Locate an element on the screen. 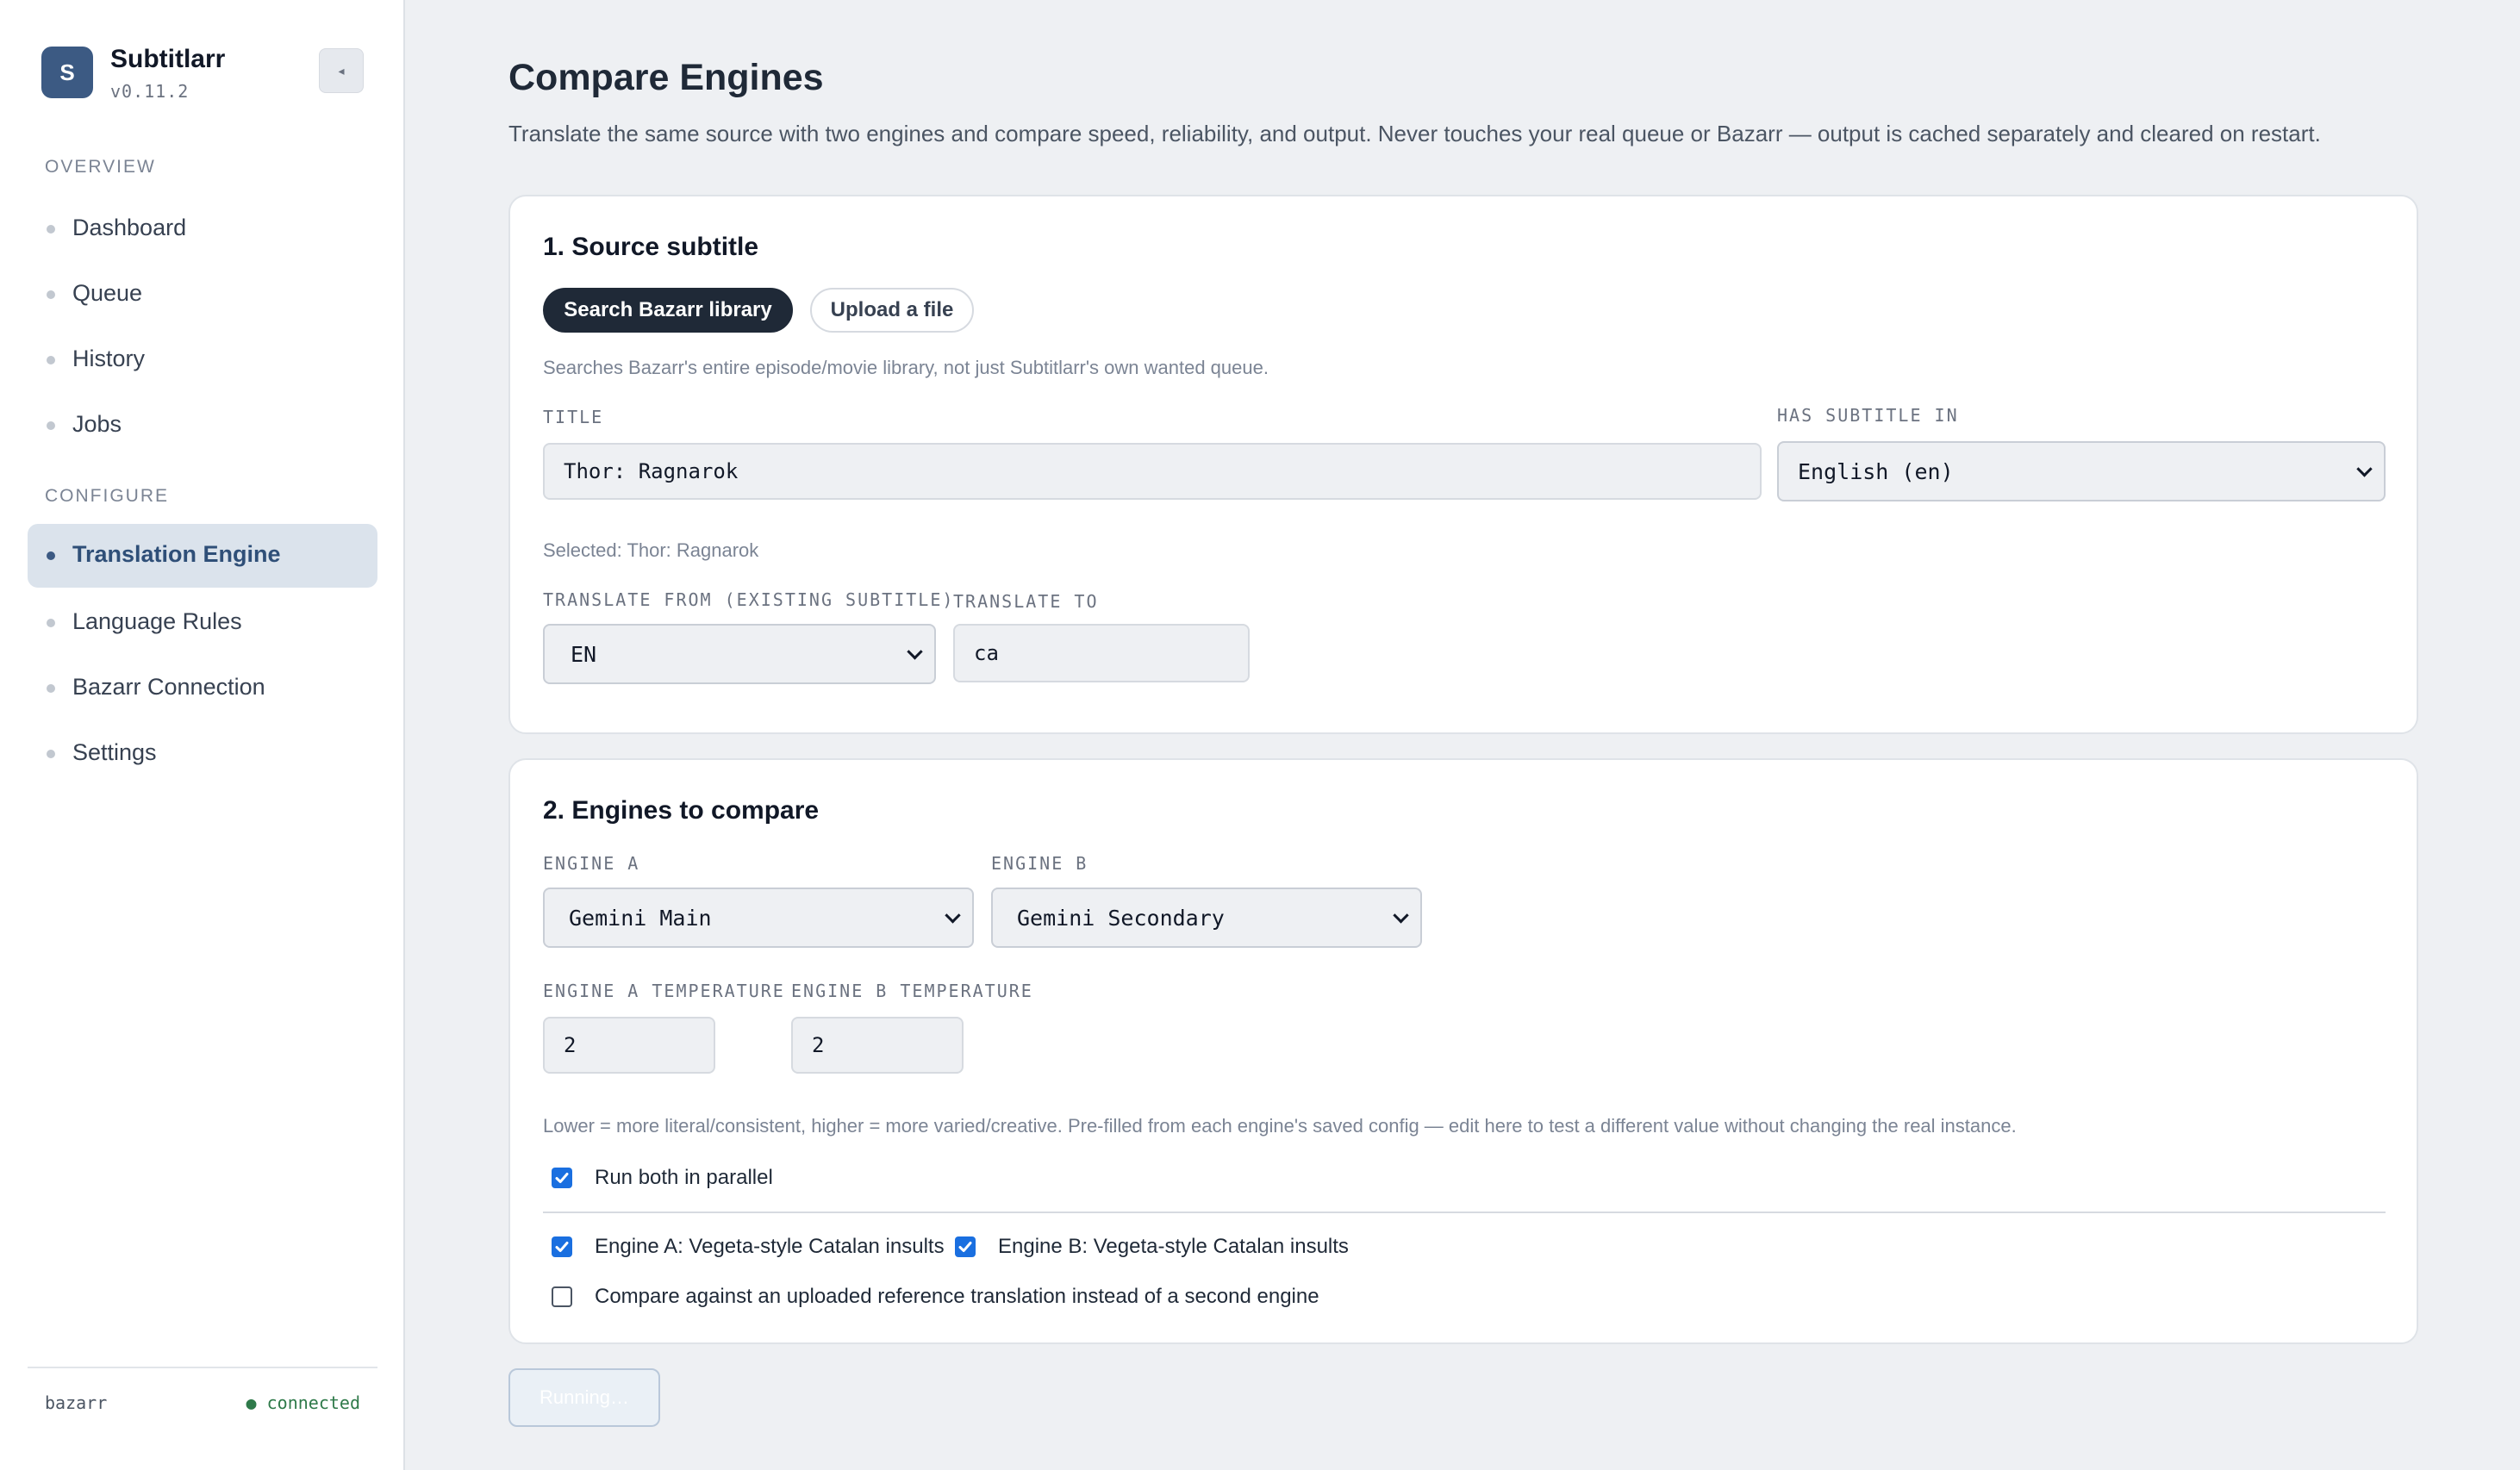  engine-b-temperature-value: 2 is located at coordinates (819, 1045).